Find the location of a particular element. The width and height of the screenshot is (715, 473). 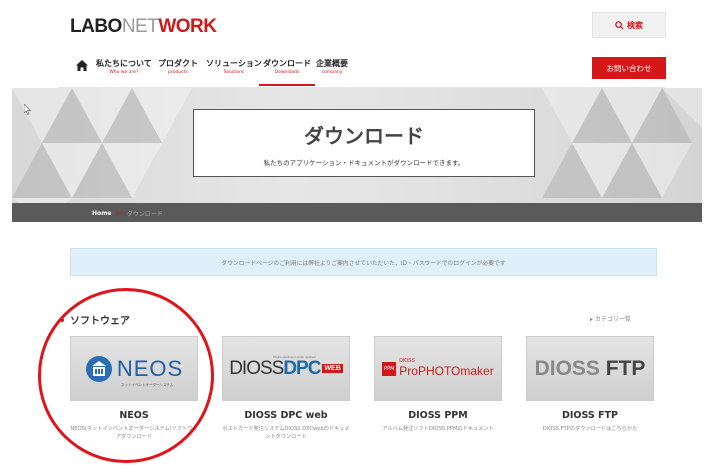

ppm-logo-text: DIOSS ProPHOTOmaker is located at coordinates (446, 369).